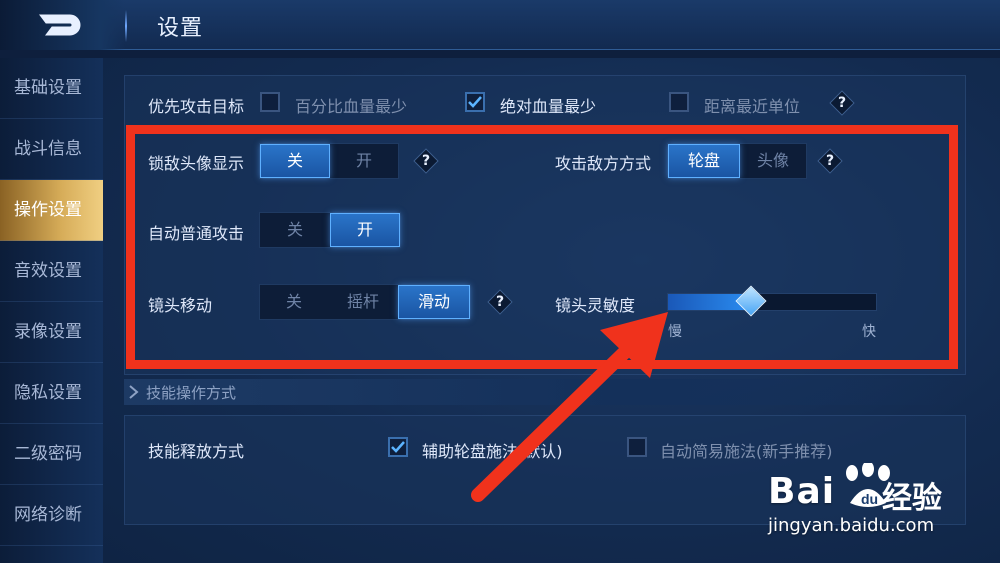 This screenshot has width=1000, height=563. I want to click on nearest-unit-checkbox, so click(679, 102).